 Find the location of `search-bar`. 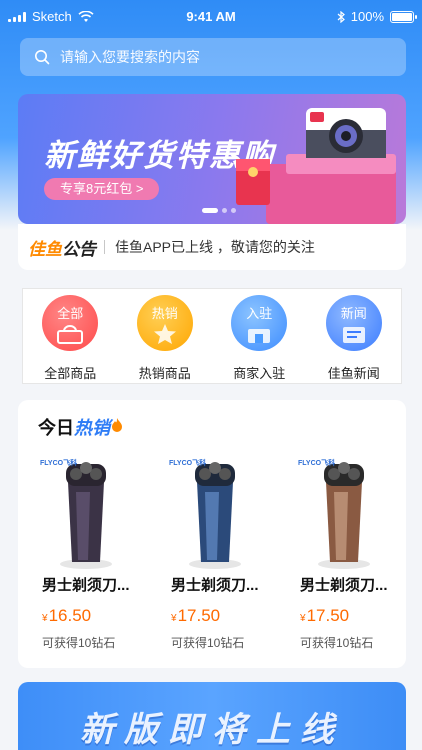

search-bar is located at coordinates (213, 57).